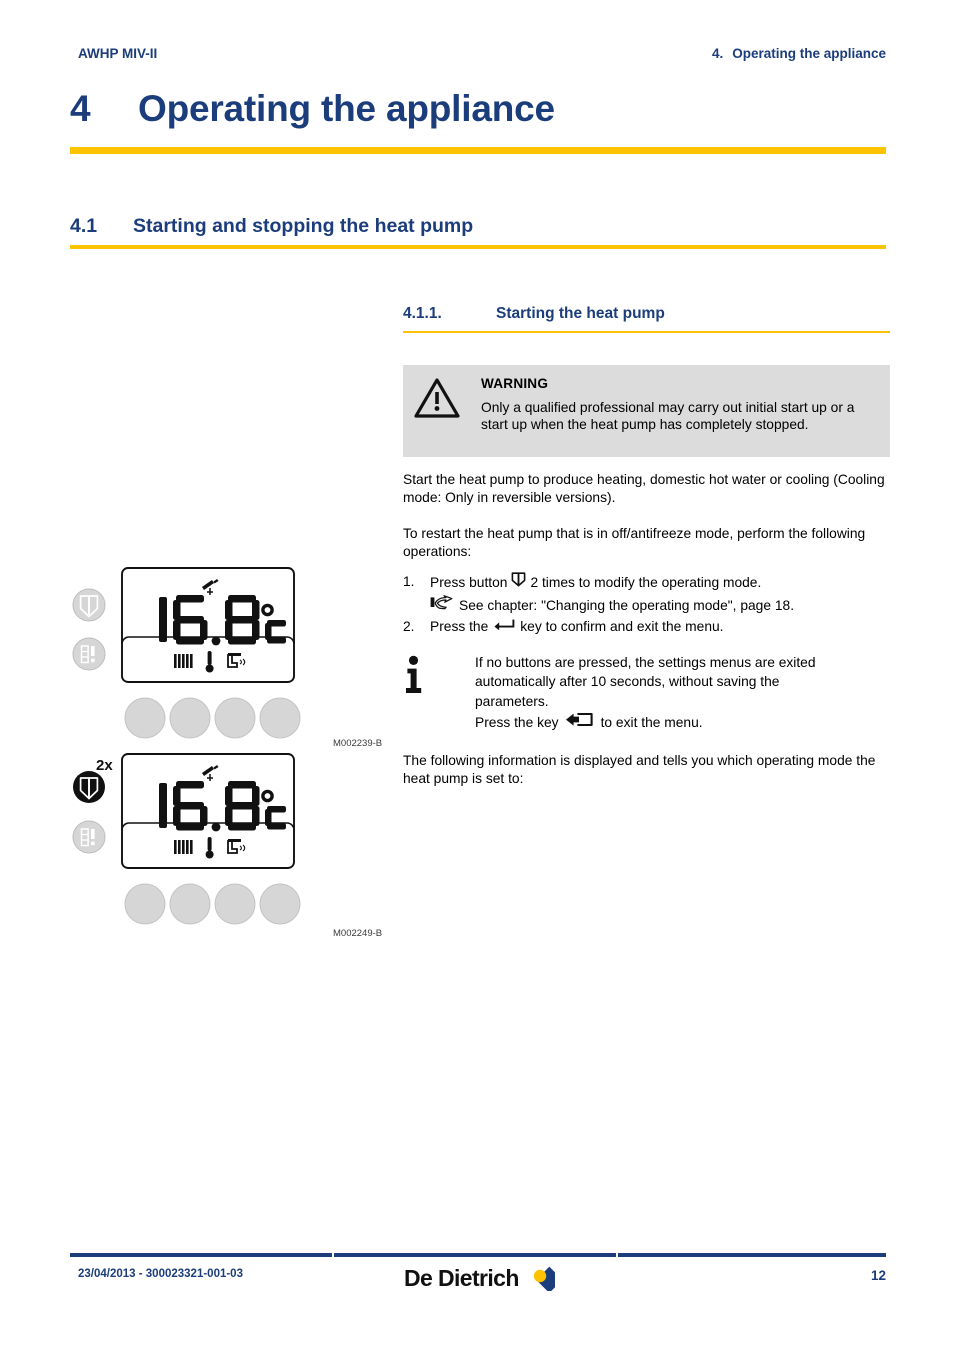 The image size is (954, 1350). What do you see at coordinates (104, 765) in the screenshot?
I see `repeat-label: 2x` at bounding box center [104, 765].